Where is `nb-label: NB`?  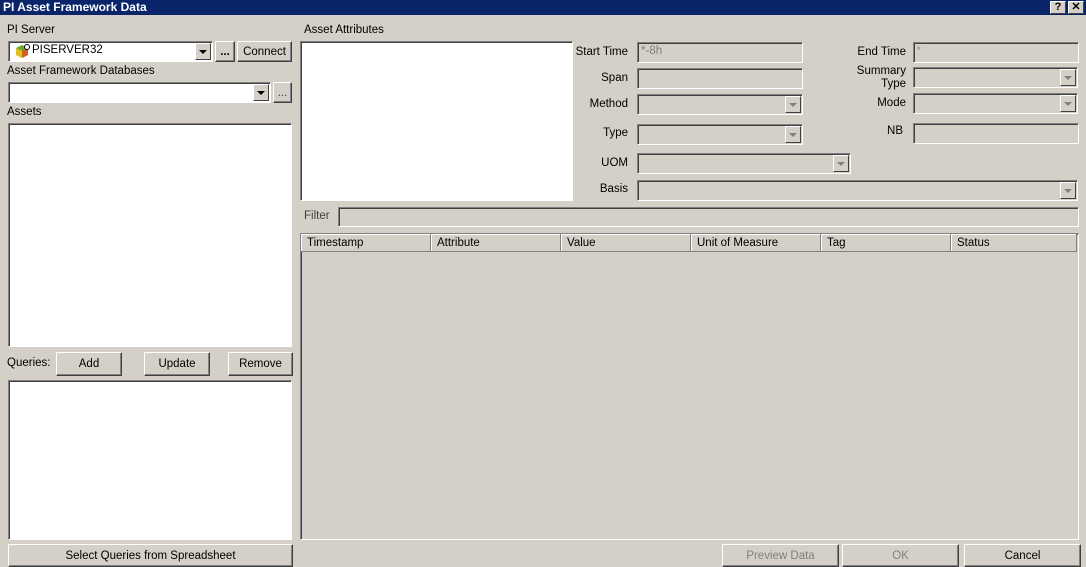
nb-label: NB is located at coordinates (895, 131).